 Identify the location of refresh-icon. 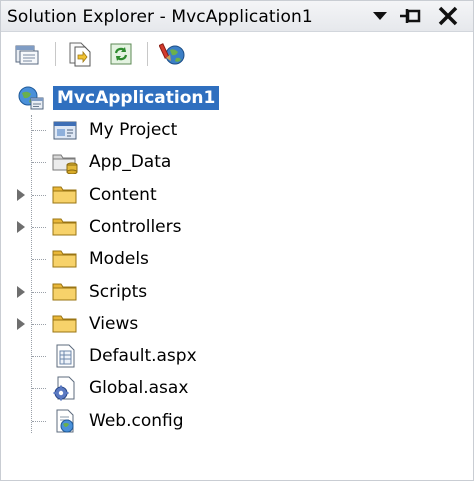
(121, 54).